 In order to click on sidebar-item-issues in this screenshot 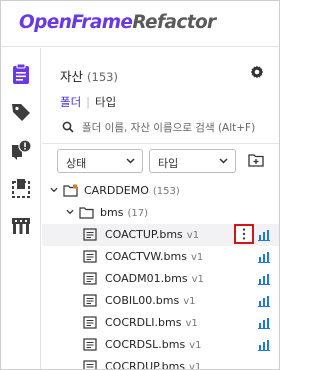, I will do `click(21, 150)`.